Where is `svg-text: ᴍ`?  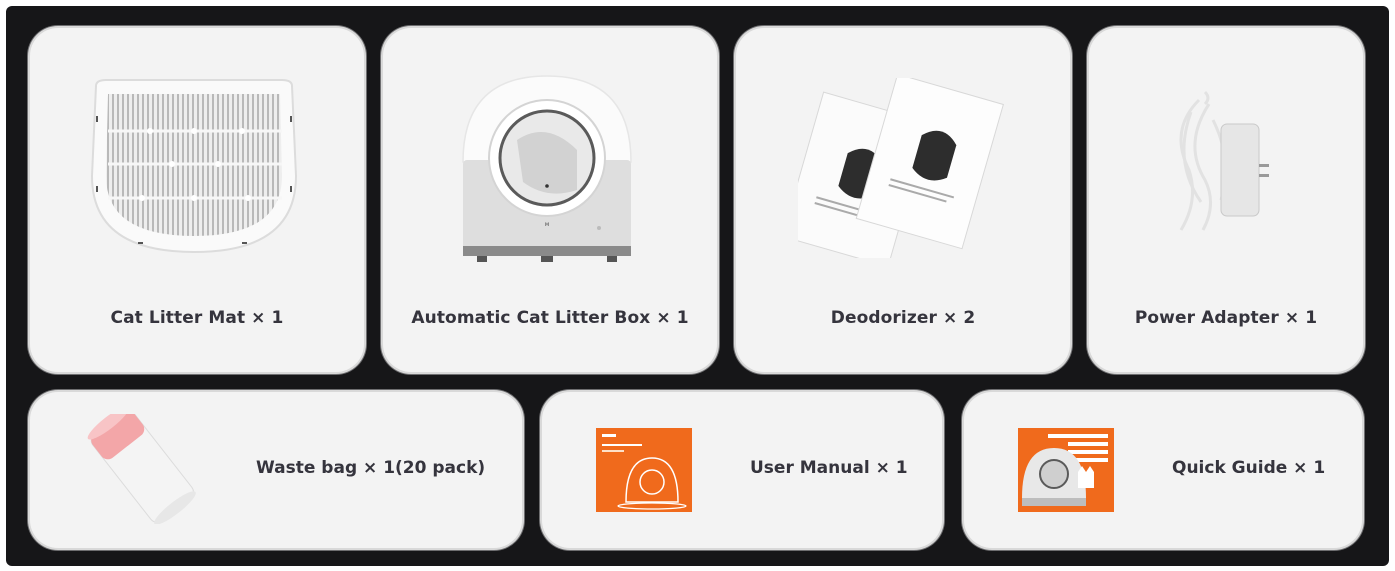 svg-text: ᴍ is located at coordinates (547, 224).